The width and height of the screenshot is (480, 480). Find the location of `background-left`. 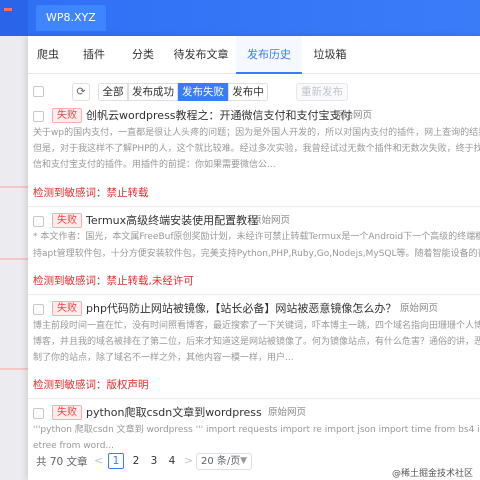

background-left is located at coordinates (14, 258).